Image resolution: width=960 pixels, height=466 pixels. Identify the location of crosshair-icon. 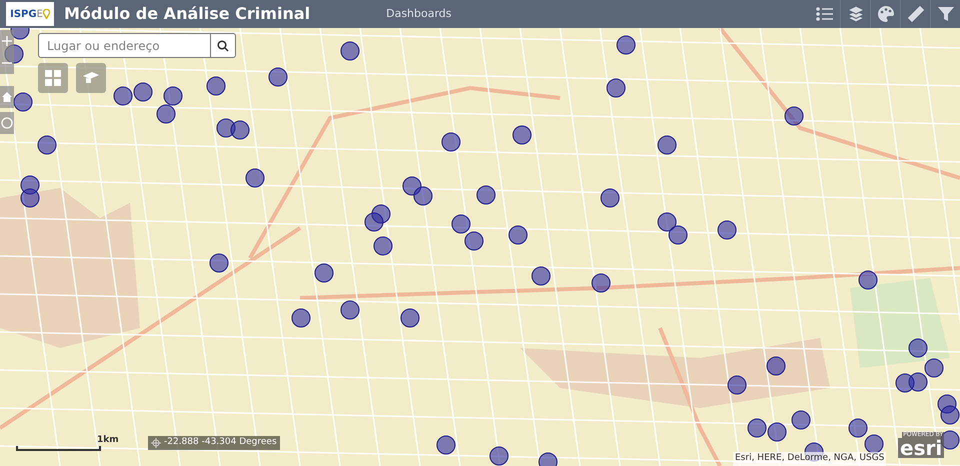
(156, 443).